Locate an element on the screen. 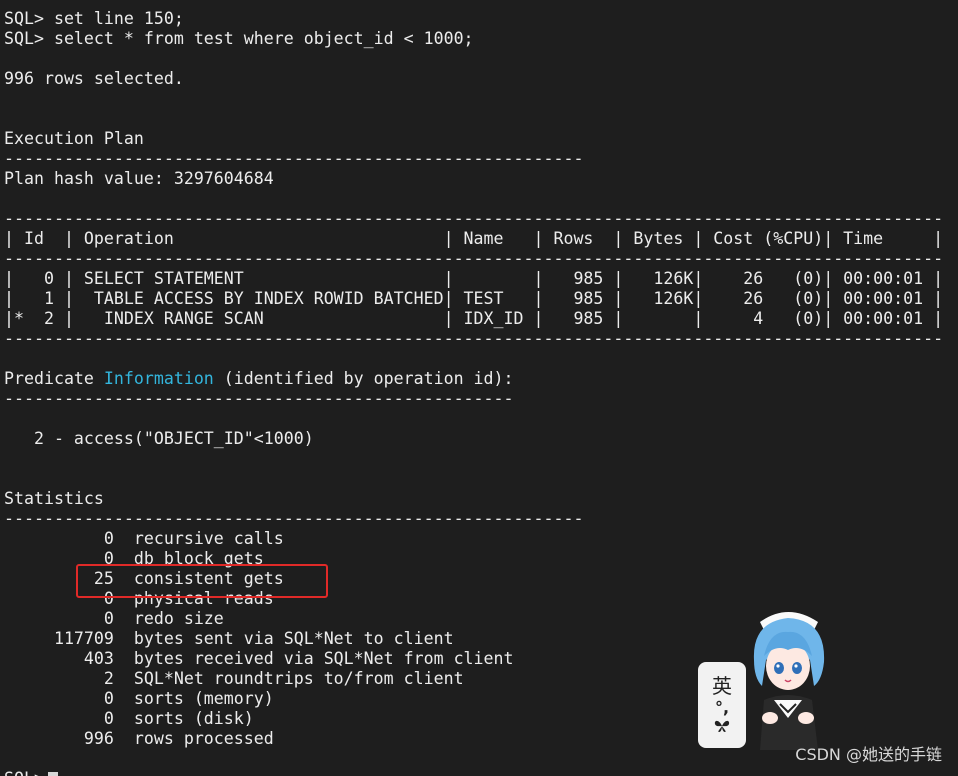 The image size is (958, 776). command-prompt: SQL> is located at coordinates (473, 772).